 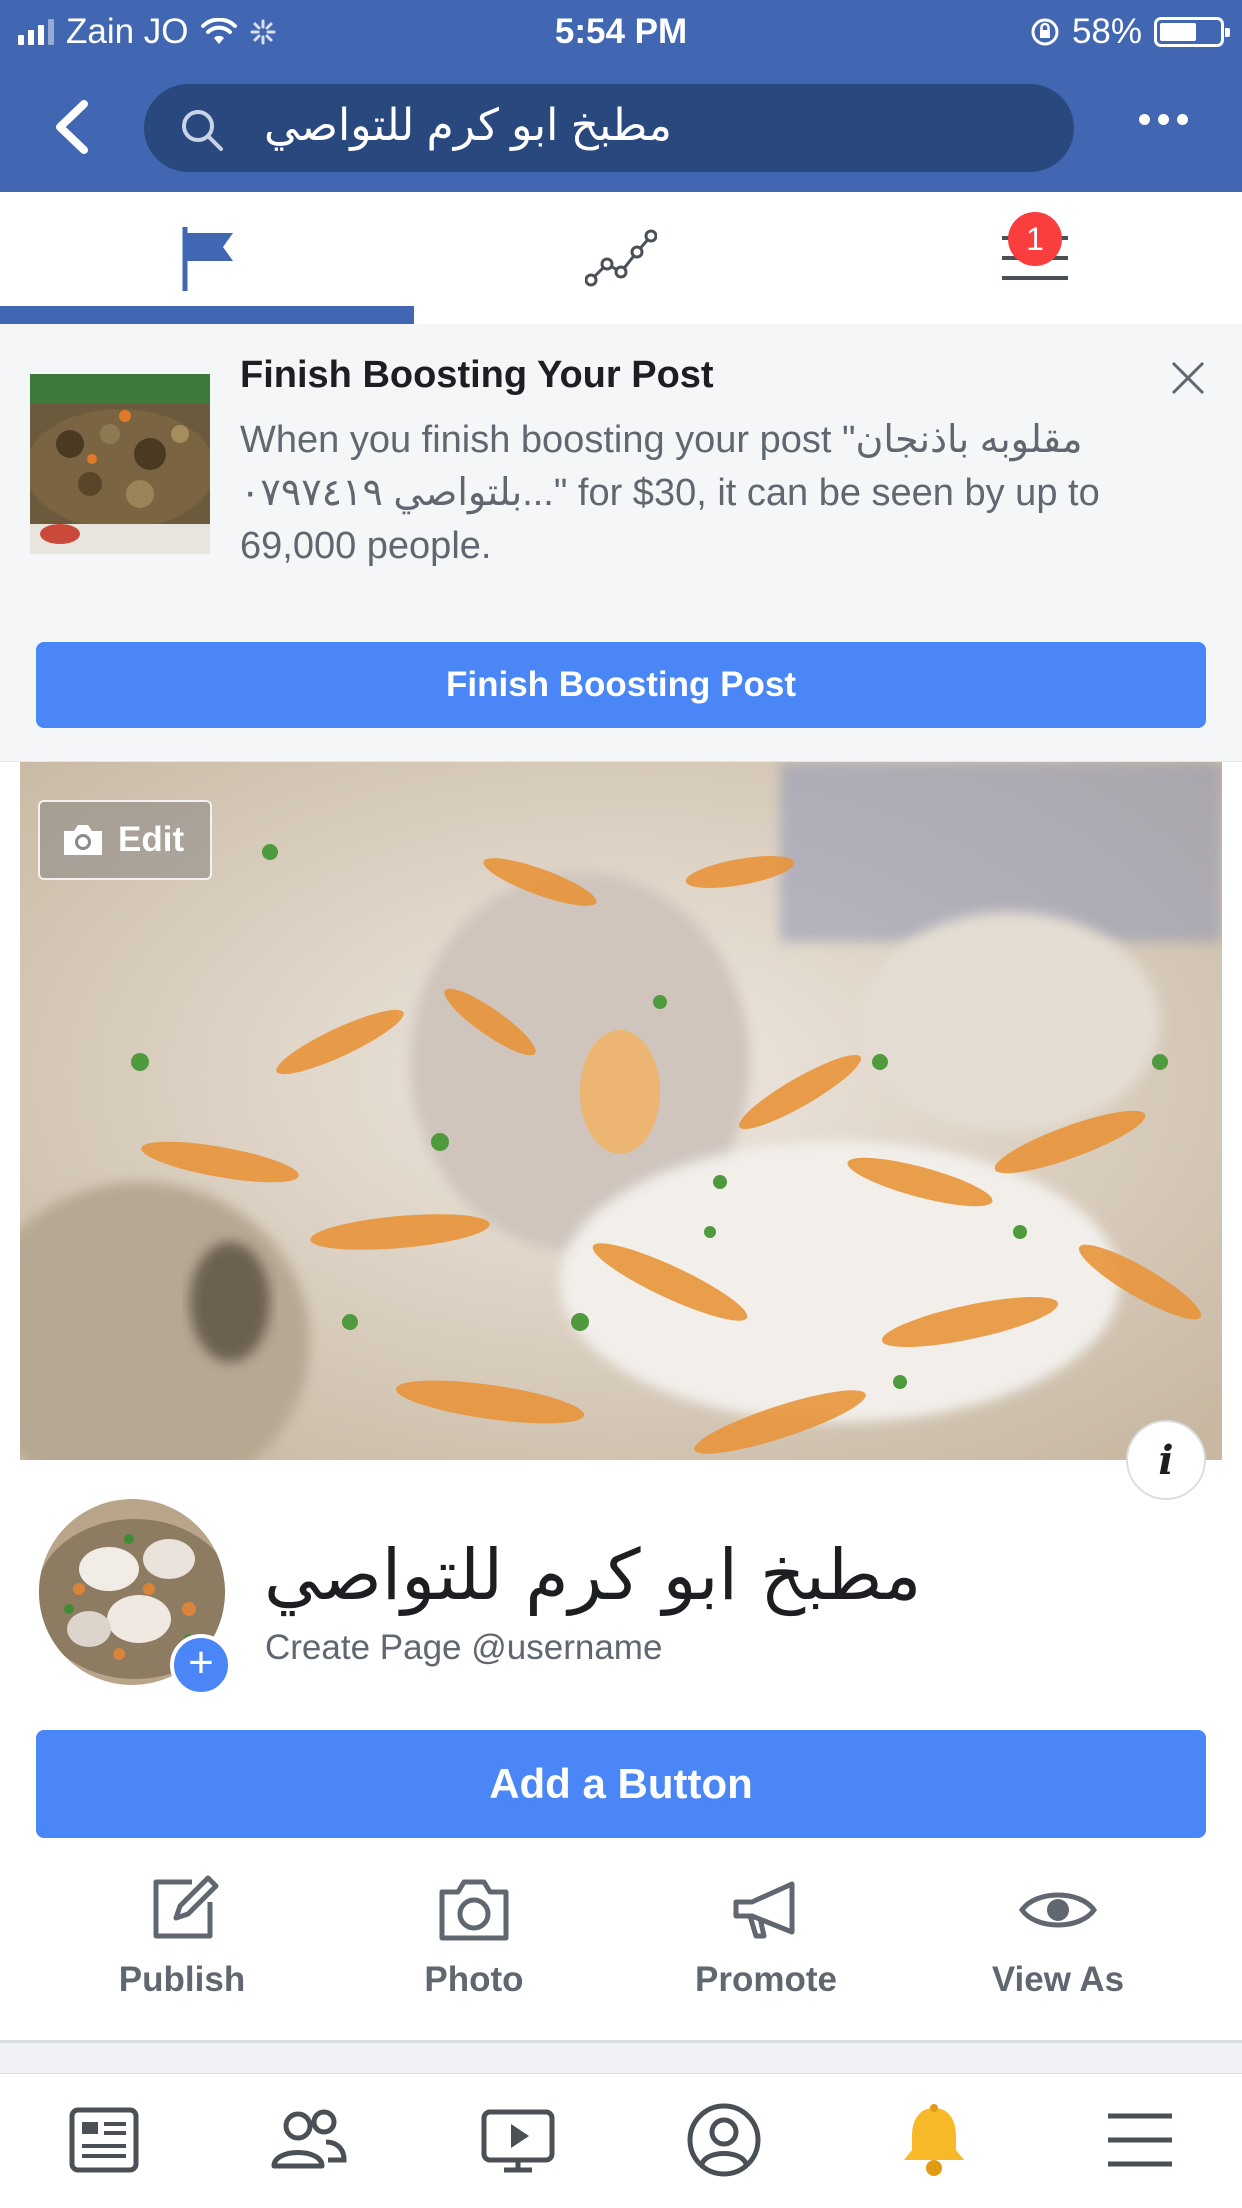 What do you see at coordinates (766, 1945) in the screenshot?
I see `promote-button: Promote` at bounding box center [766, 1945].